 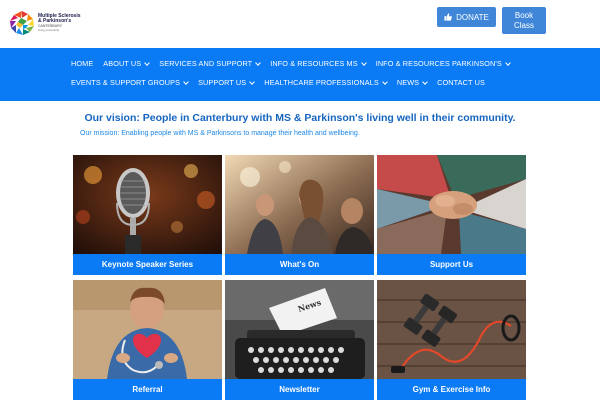 What do you see at coordinates (147, 329) in the screenshot?
I see `heart-stethoscope-image` at bounding box center [147, 329].